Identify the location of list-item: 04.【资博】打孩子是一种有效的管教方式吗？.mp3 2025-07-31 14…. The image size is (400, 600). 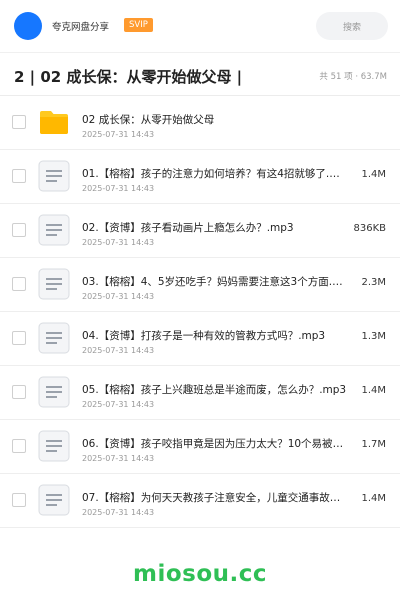
(200, 339).